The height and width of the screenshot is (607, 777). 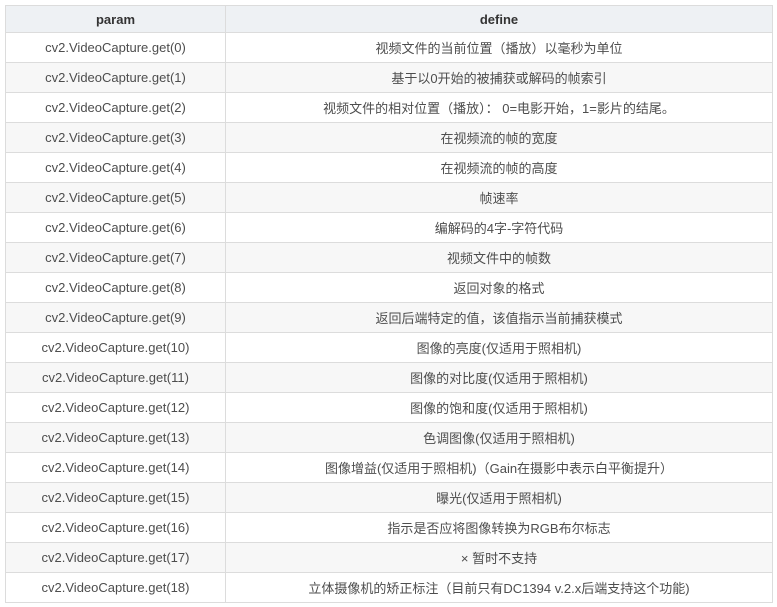 I want to click on param-cell: cv2.VideoCapture.get(7), so click(x=115, y=257).